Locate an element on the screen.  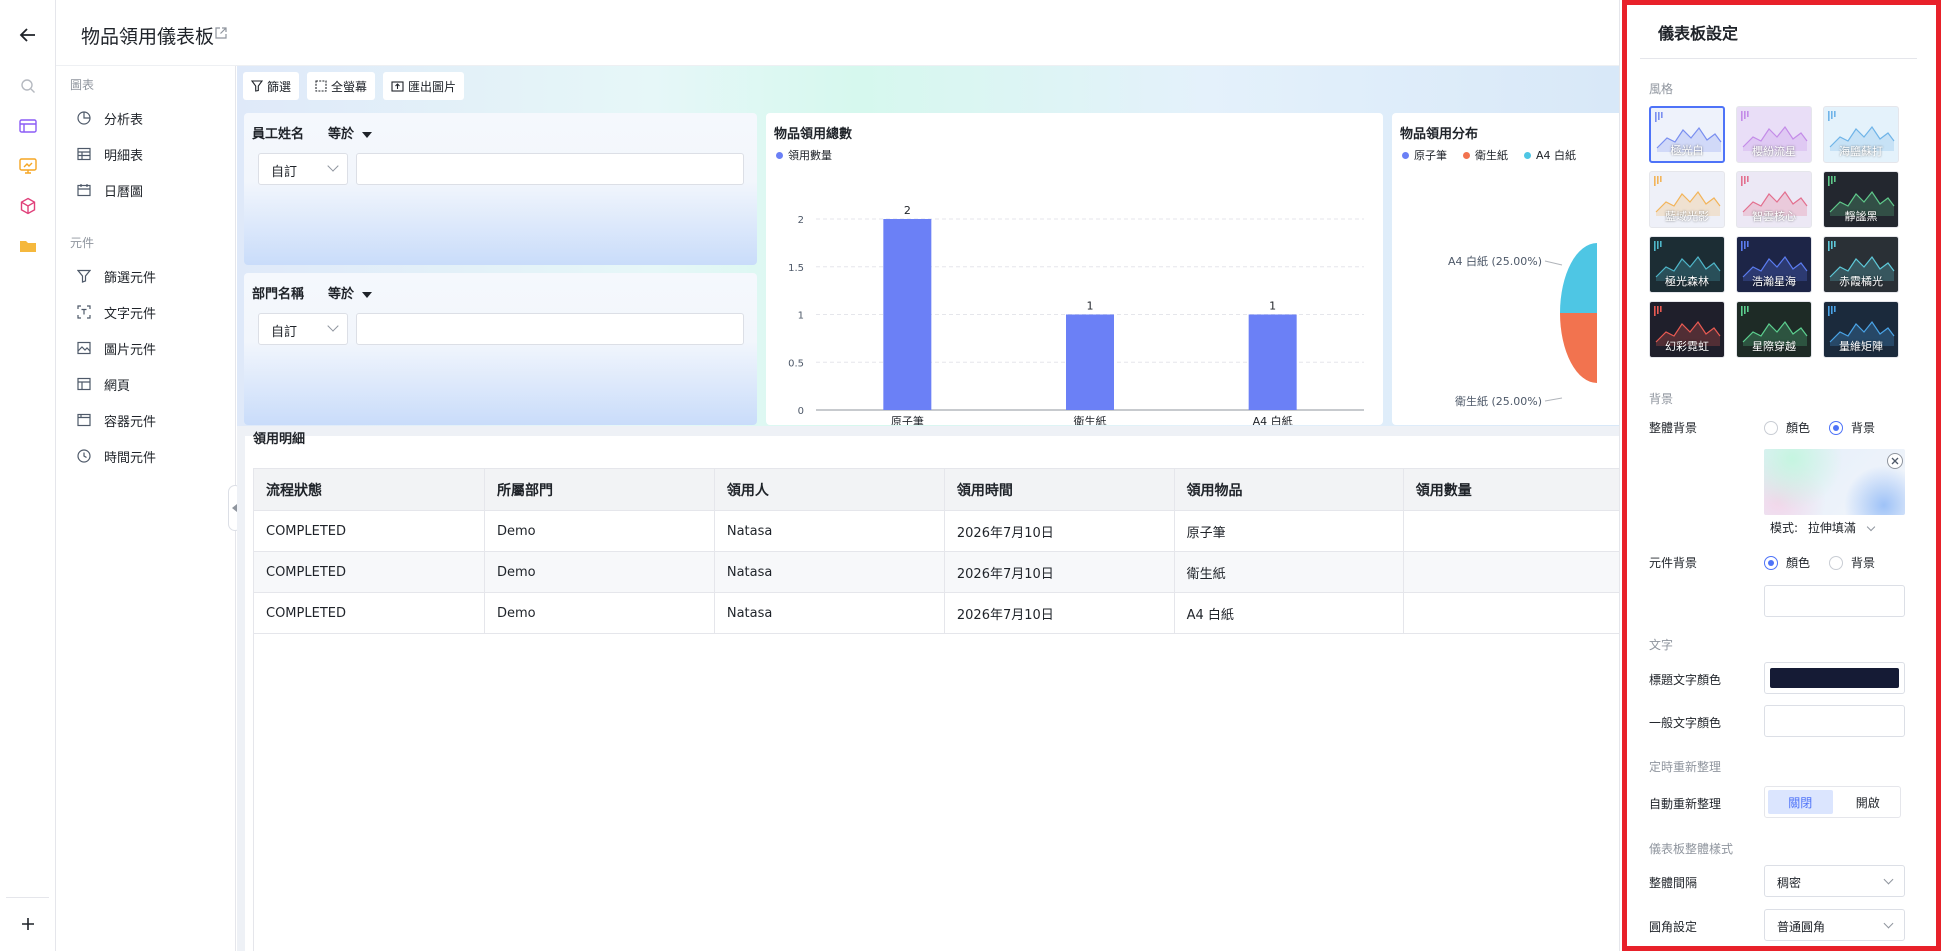
color-swatch is located at coordinates (1834, 721).